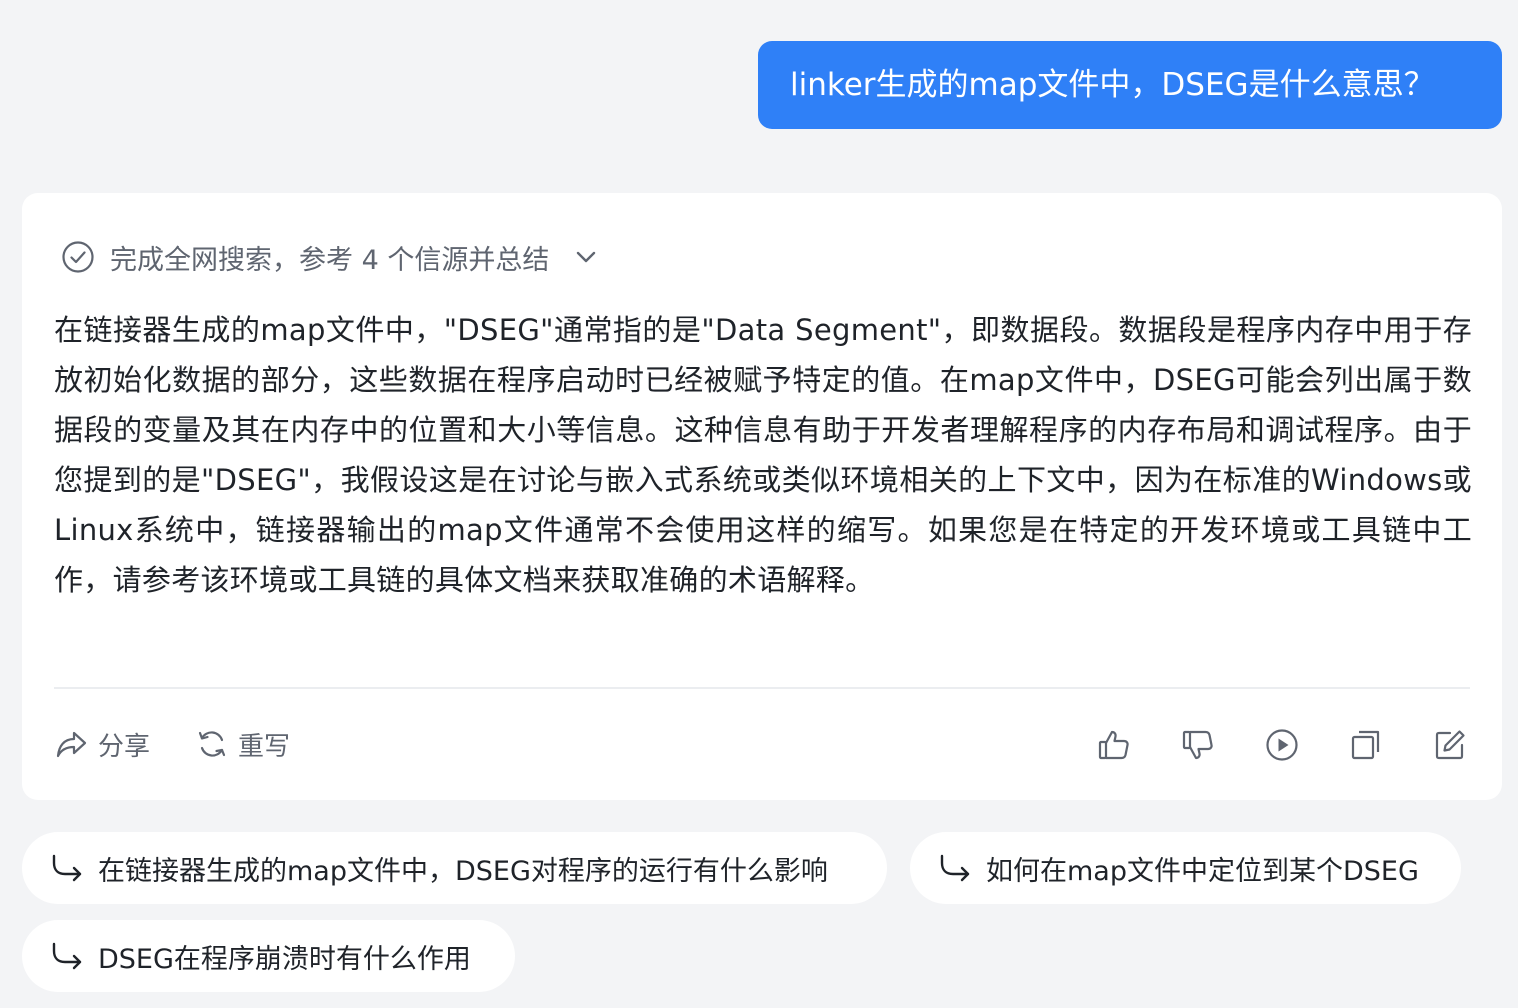 This screenshot has width=1518, height=1008. Describe the element at coordinates (72, 744) in the screenshot. I see `share-icon` at that location.